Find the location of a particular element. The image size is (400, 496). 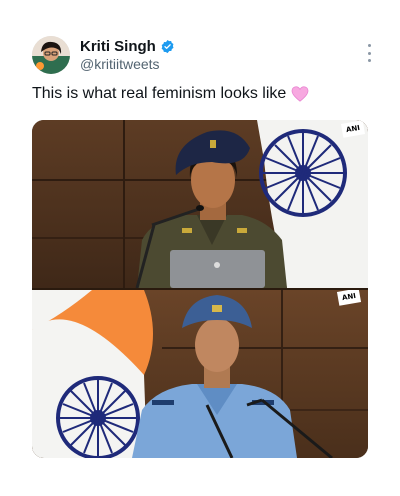

user-handle: @kritiitweets is located at coordinates (120, 64).